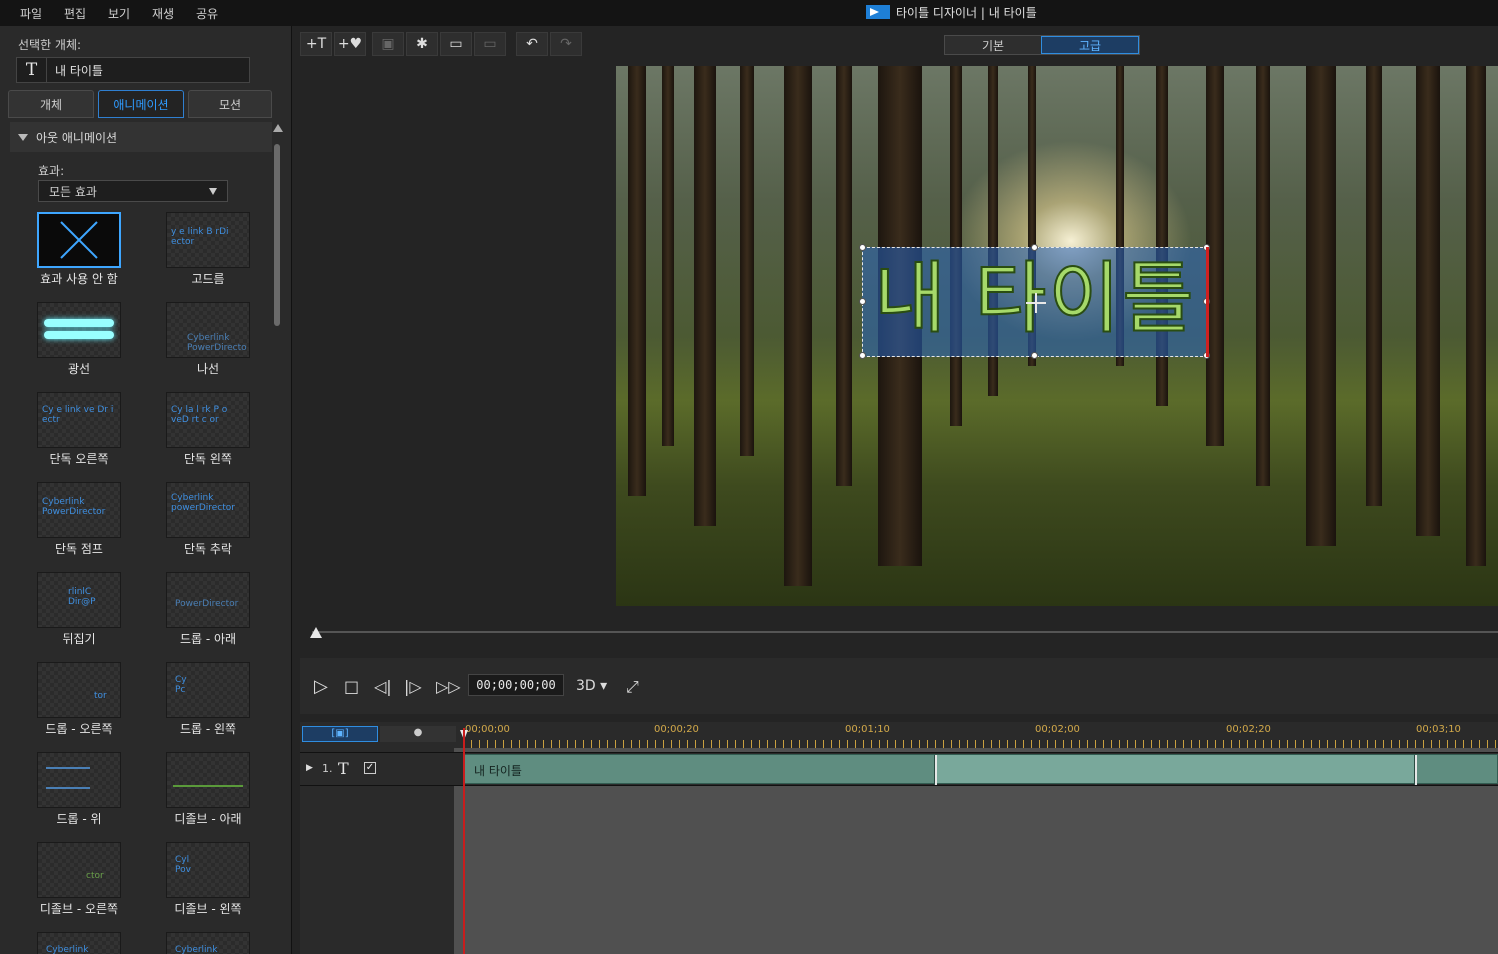  What do you see at coordinates (905, 632) in the screenshot?
I see `scrub-track` at bounding box center [905, 632].